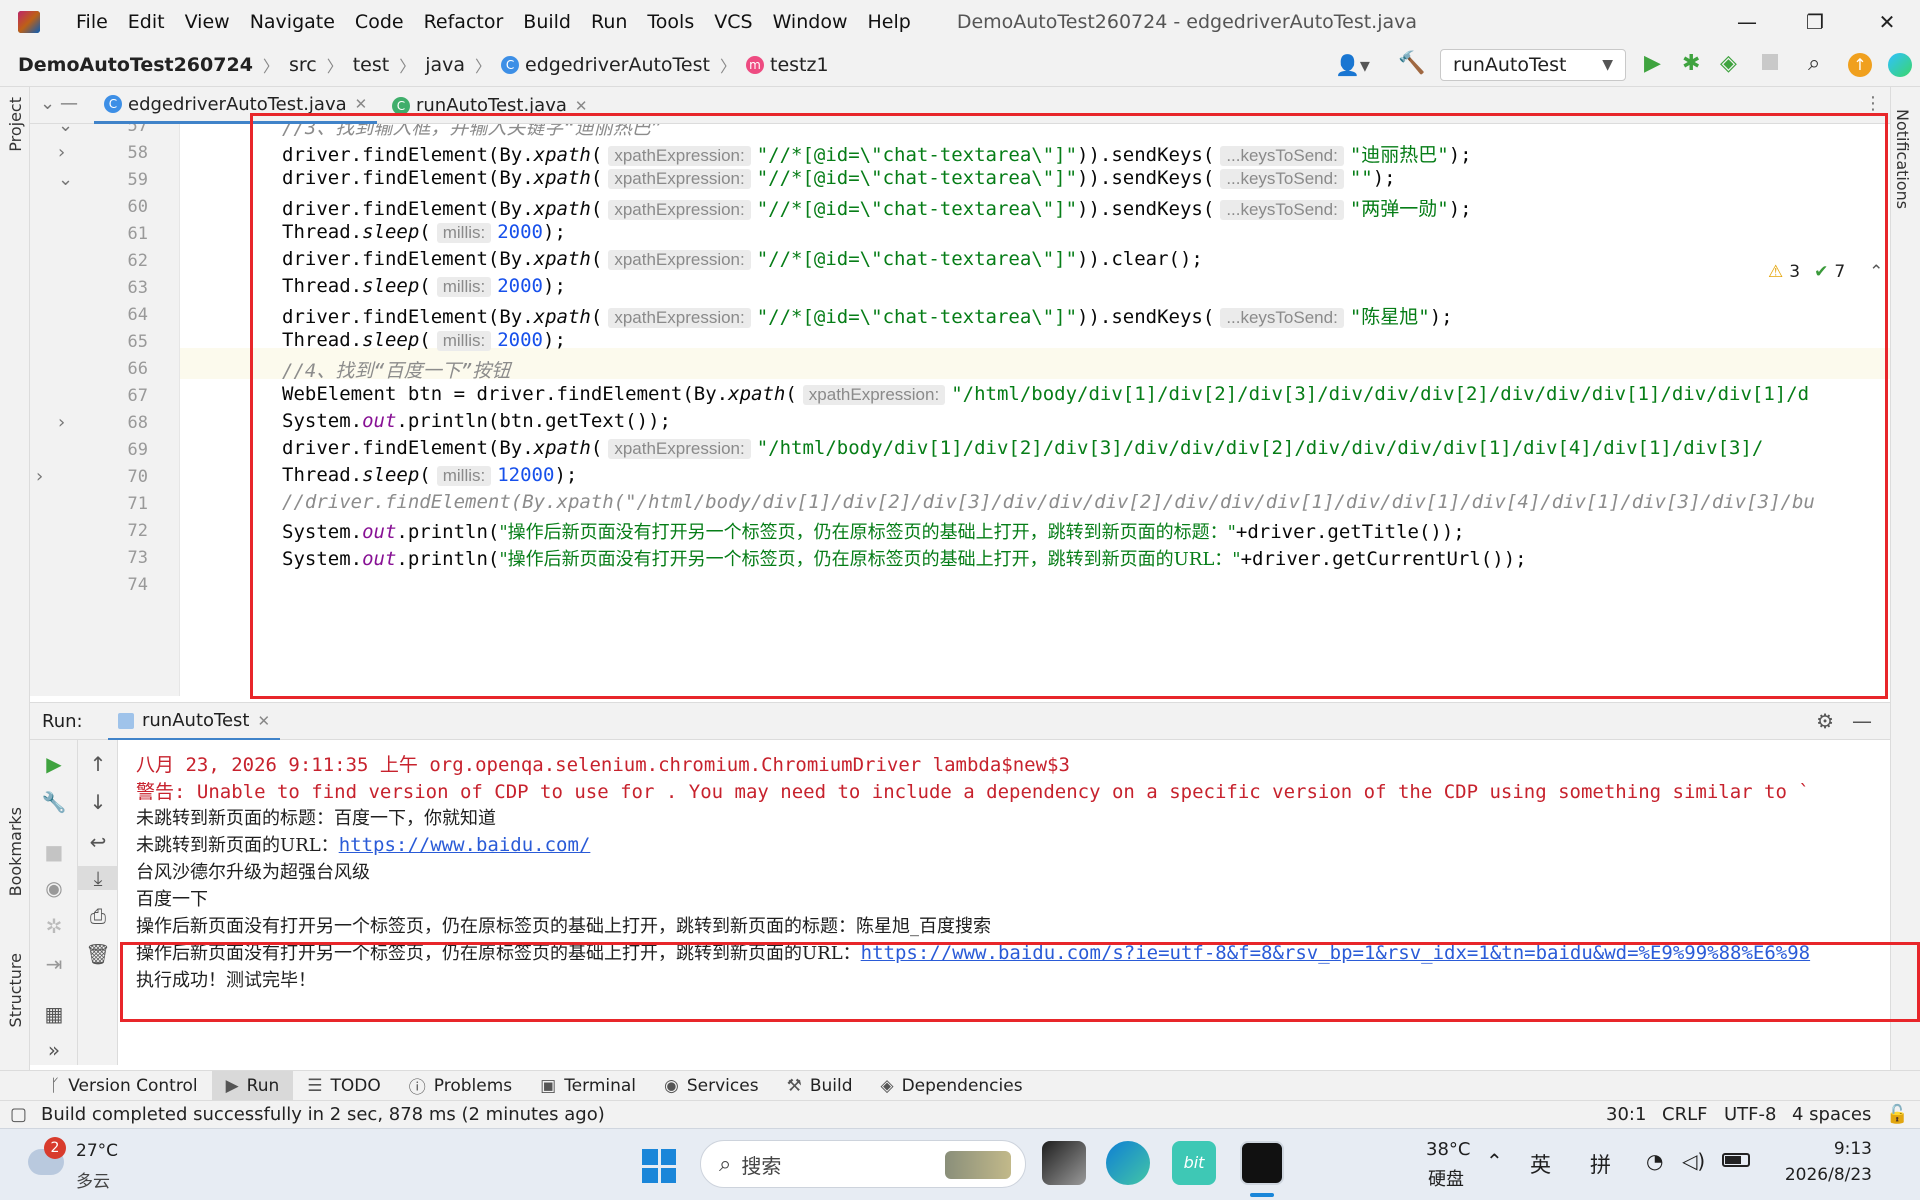  I want to click on tab-dependencies: ◈ Dependencies, so click(952, 1086).